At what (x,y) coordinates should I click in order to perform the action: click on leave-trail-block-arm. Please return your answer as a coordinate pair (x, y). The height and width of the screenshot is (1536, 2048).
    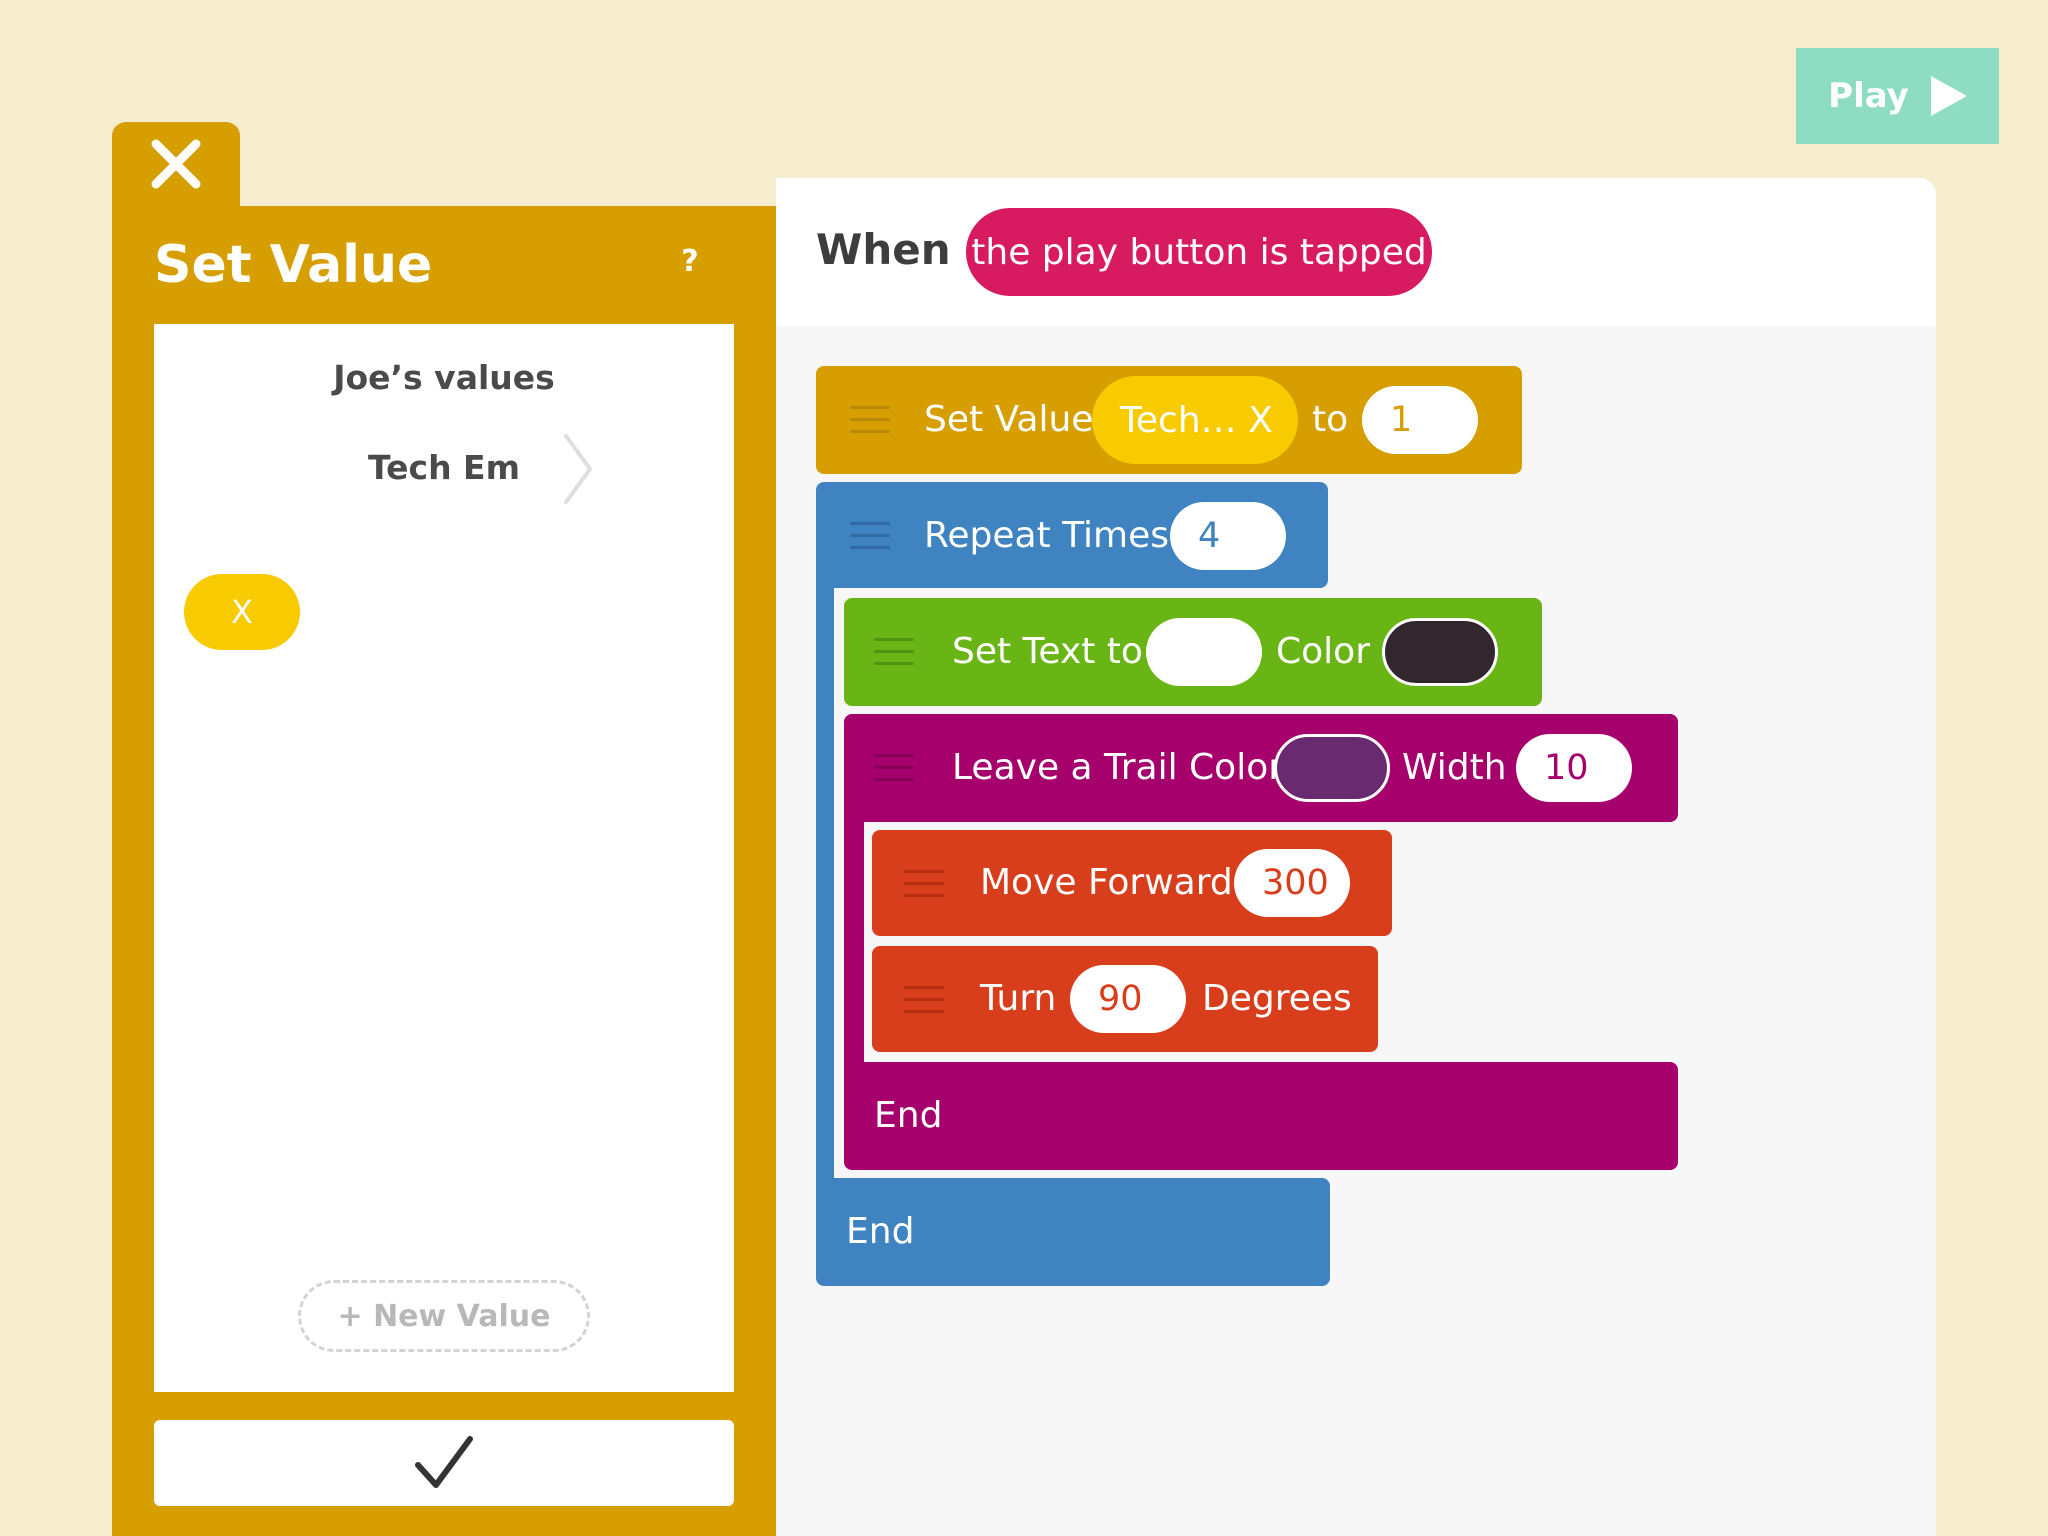
    Looking at the image, I should click on (854, 950).